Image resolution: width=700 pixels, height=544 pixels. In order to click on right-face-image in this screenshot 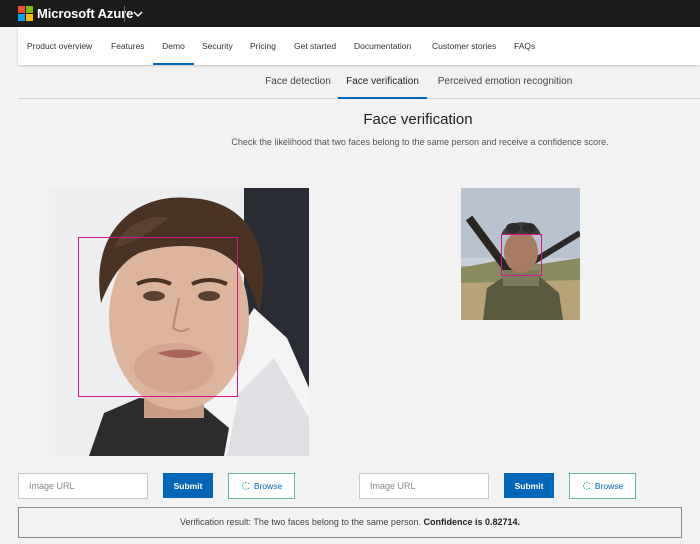, I will do `click(520, 254)`.